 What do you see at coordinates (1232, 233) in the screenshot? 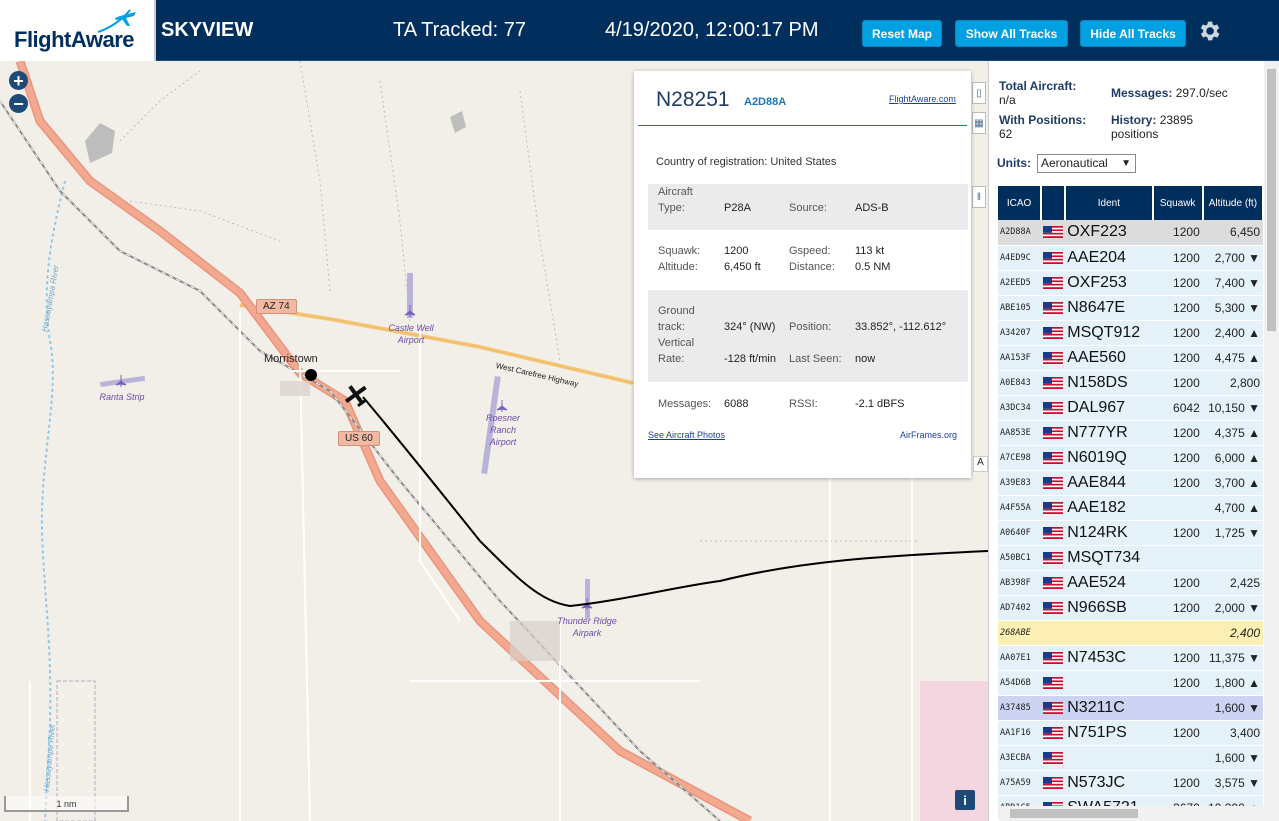
I see `cell-altitude: 6,450` at bounding box center [1232, 233].